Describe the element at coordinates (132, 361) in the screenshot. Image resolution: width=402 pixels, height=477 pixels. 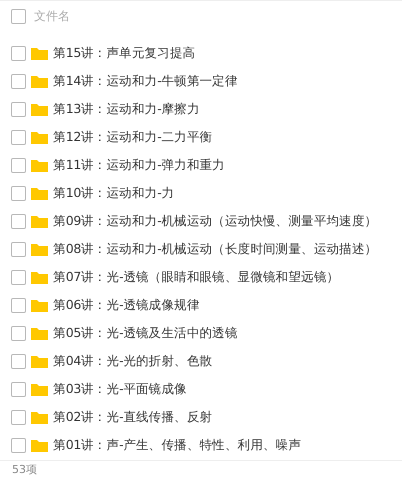
I see `folder-name: 第04讲：光-光的折射、色散` at that location.